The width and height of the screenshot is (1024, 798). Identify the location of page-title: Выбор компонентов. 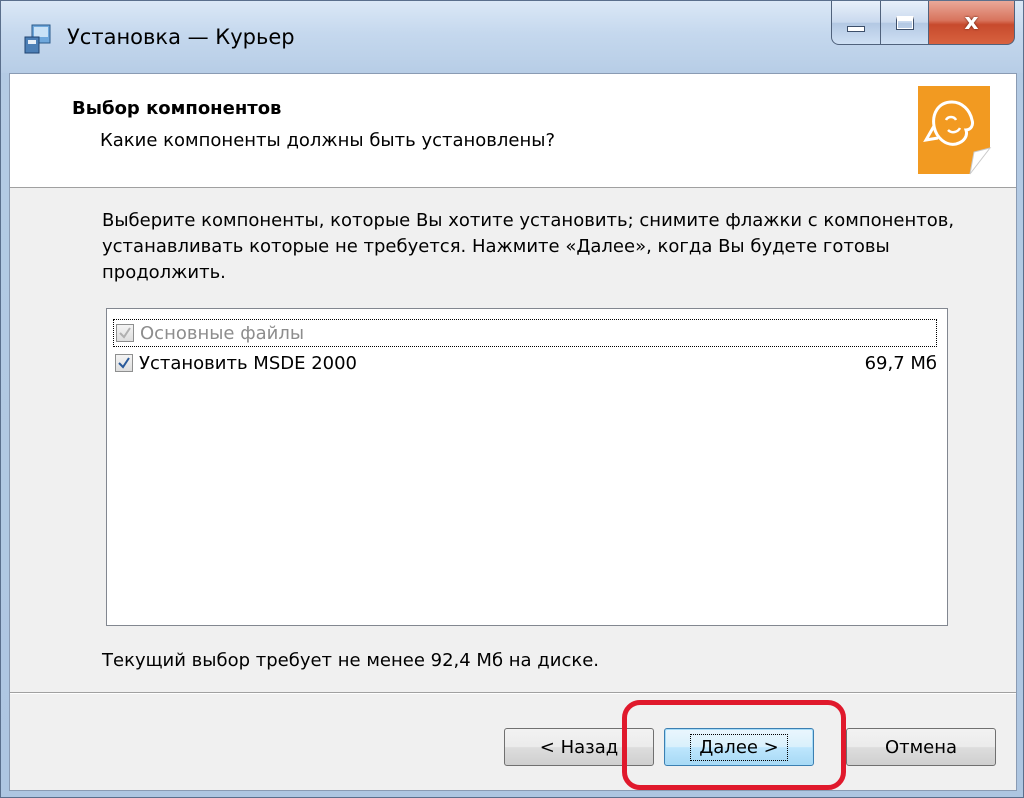
(177, 108).